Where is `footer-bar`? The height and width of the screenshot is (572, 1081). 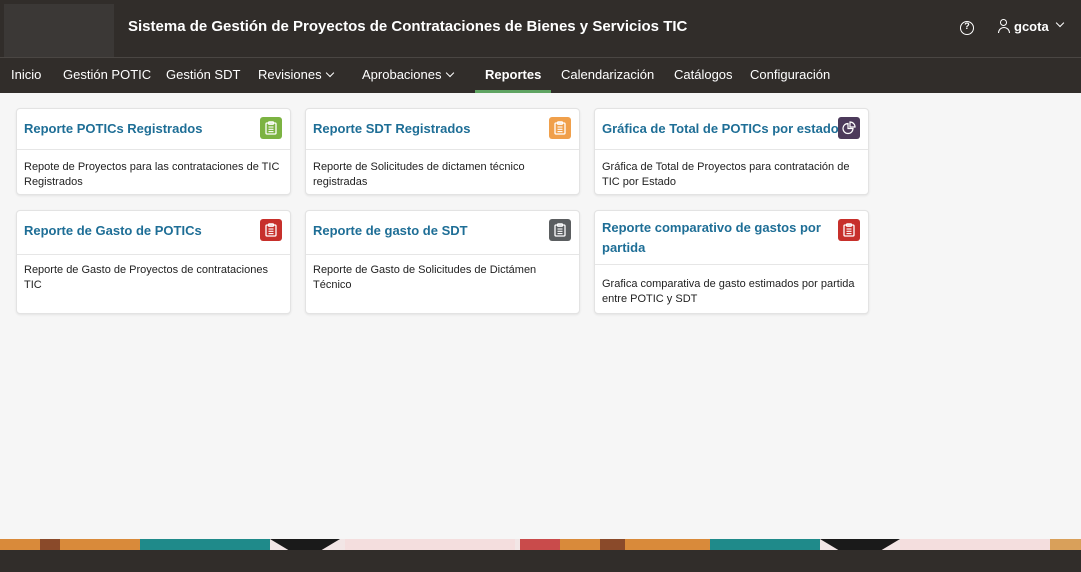
footer-bar is located at coordinates (540, 561).